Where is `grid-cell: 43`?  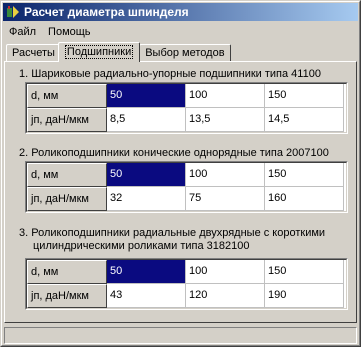
grid-cell: 43 is located at coordinates (146, 296).